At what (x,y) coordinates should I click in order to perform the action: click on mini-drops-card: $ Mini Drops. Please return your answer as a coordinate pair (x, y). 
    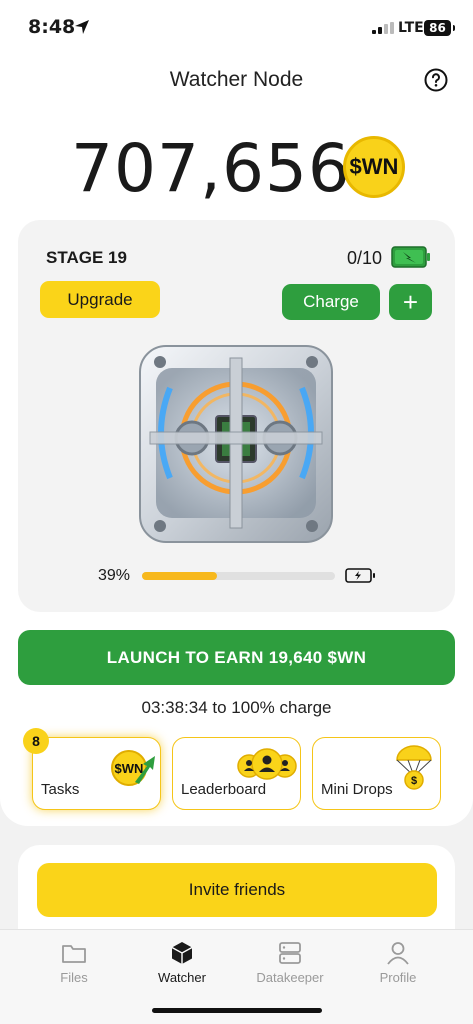
    Looking at the image, I should click on (376, 773).